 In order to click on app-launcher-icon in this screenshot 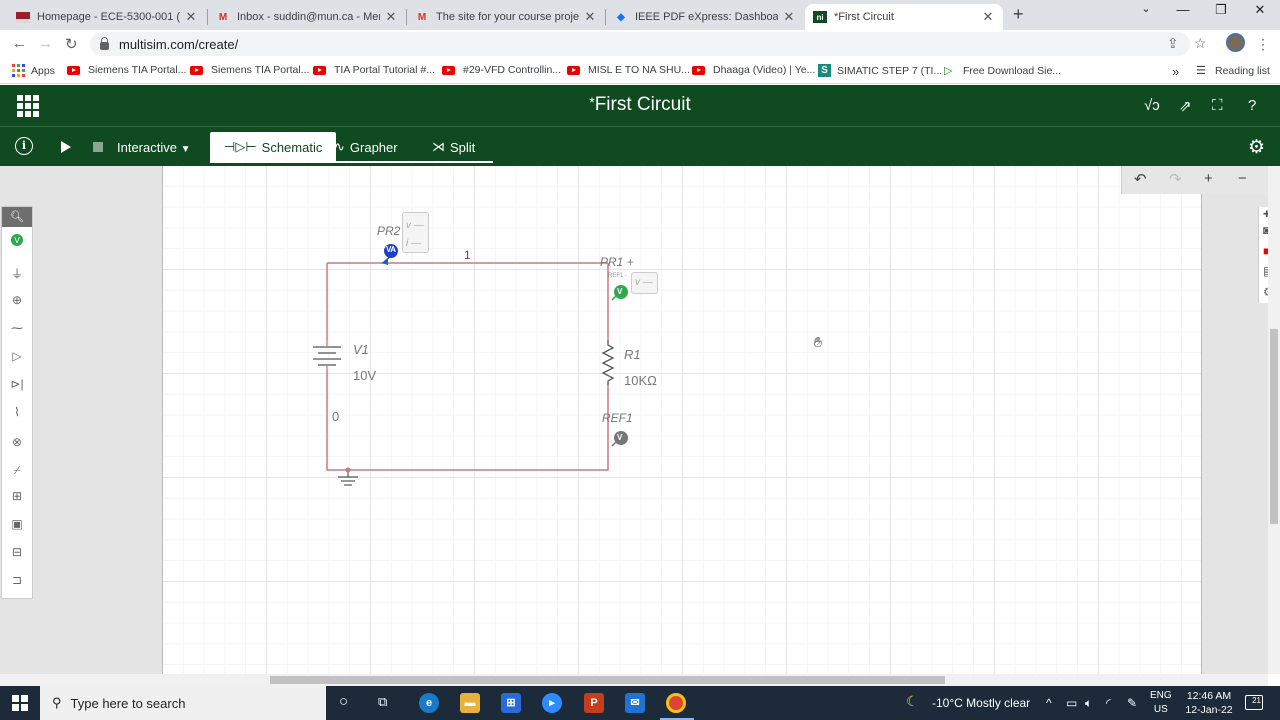, I will do `click(28, 106)`.